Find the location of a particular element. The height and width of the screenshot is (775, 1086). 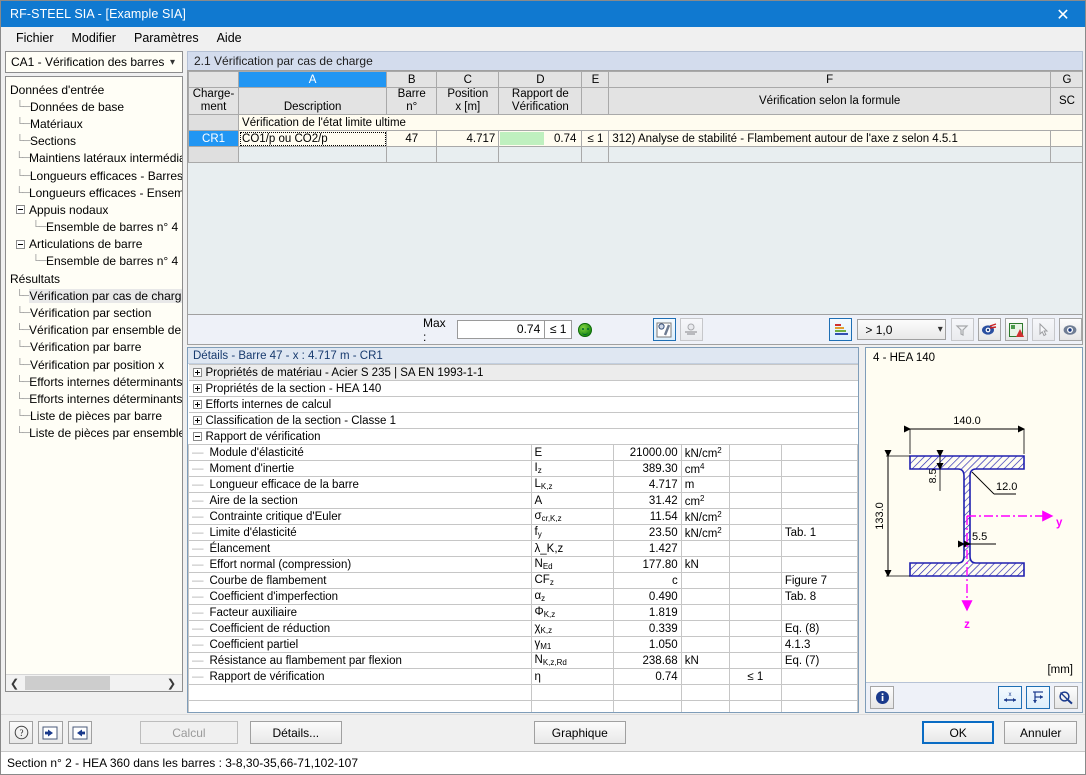

details-row: — Courbe de flambement CFz c Figure 7 is located at coordinates (523, 580).